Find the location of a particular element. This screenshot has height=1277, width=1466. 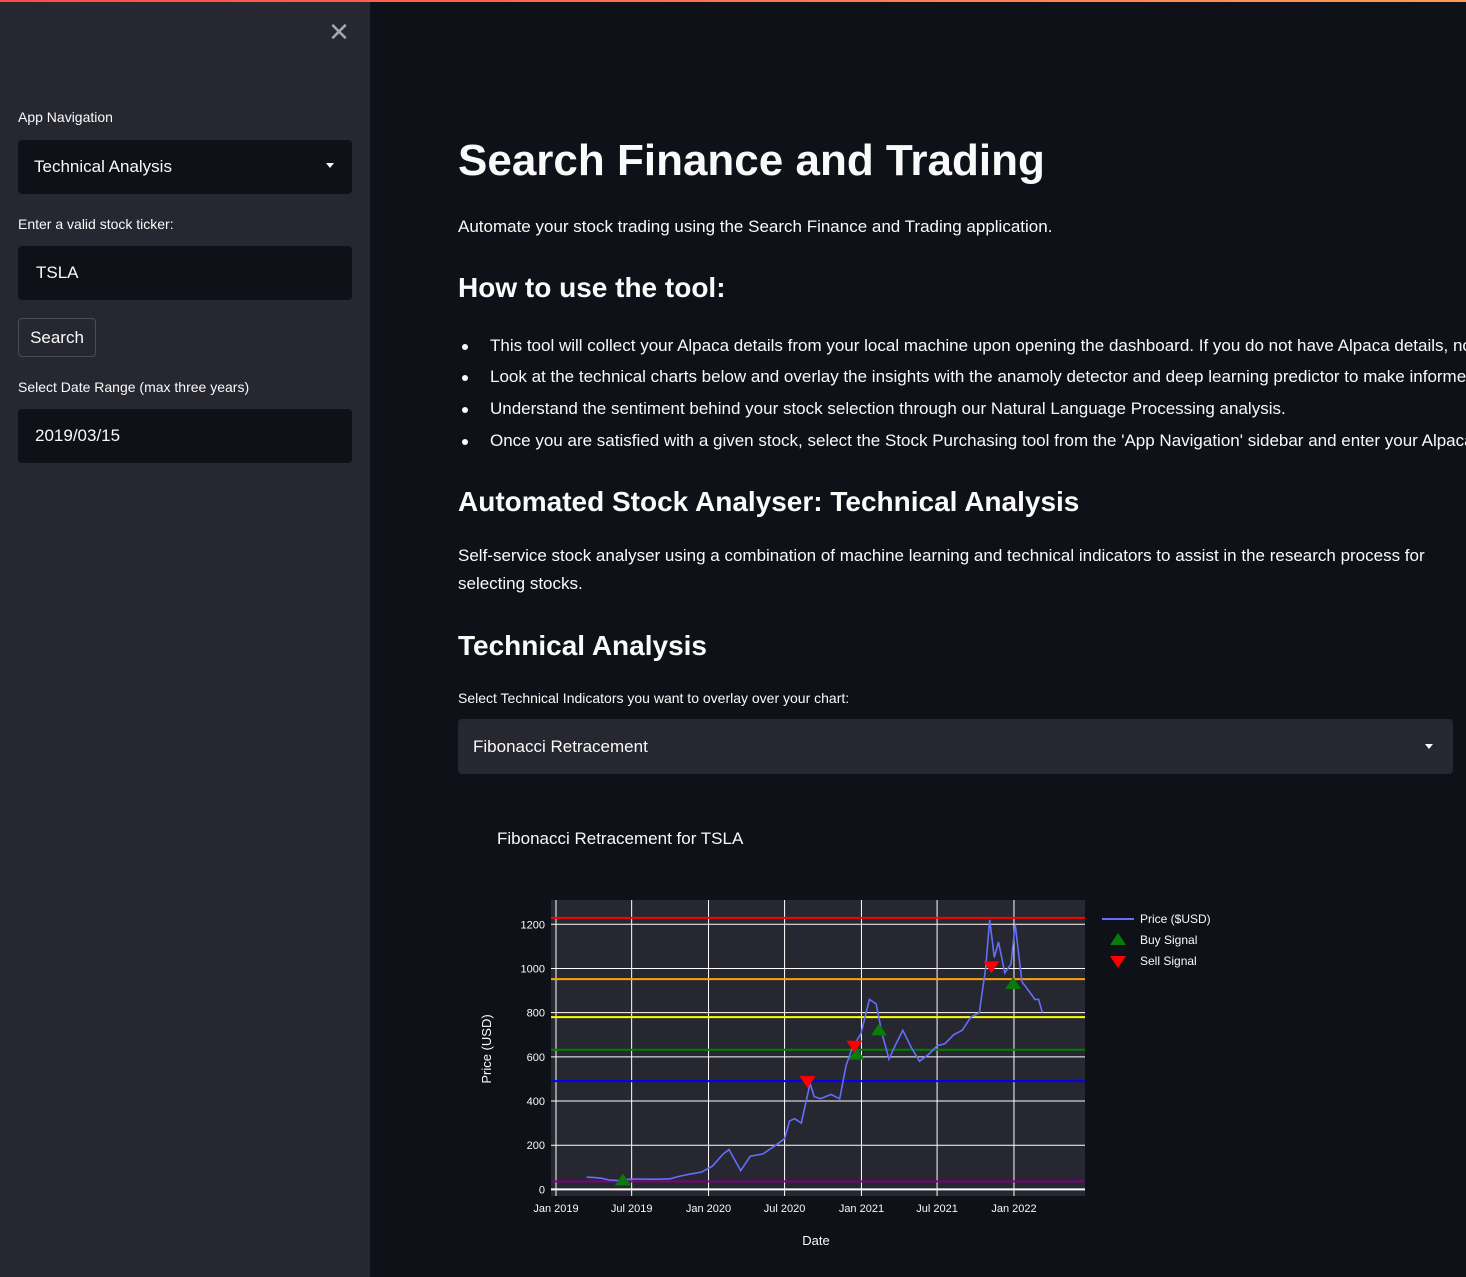

legend-buy-swatch is located at coordinates (1118, 939).